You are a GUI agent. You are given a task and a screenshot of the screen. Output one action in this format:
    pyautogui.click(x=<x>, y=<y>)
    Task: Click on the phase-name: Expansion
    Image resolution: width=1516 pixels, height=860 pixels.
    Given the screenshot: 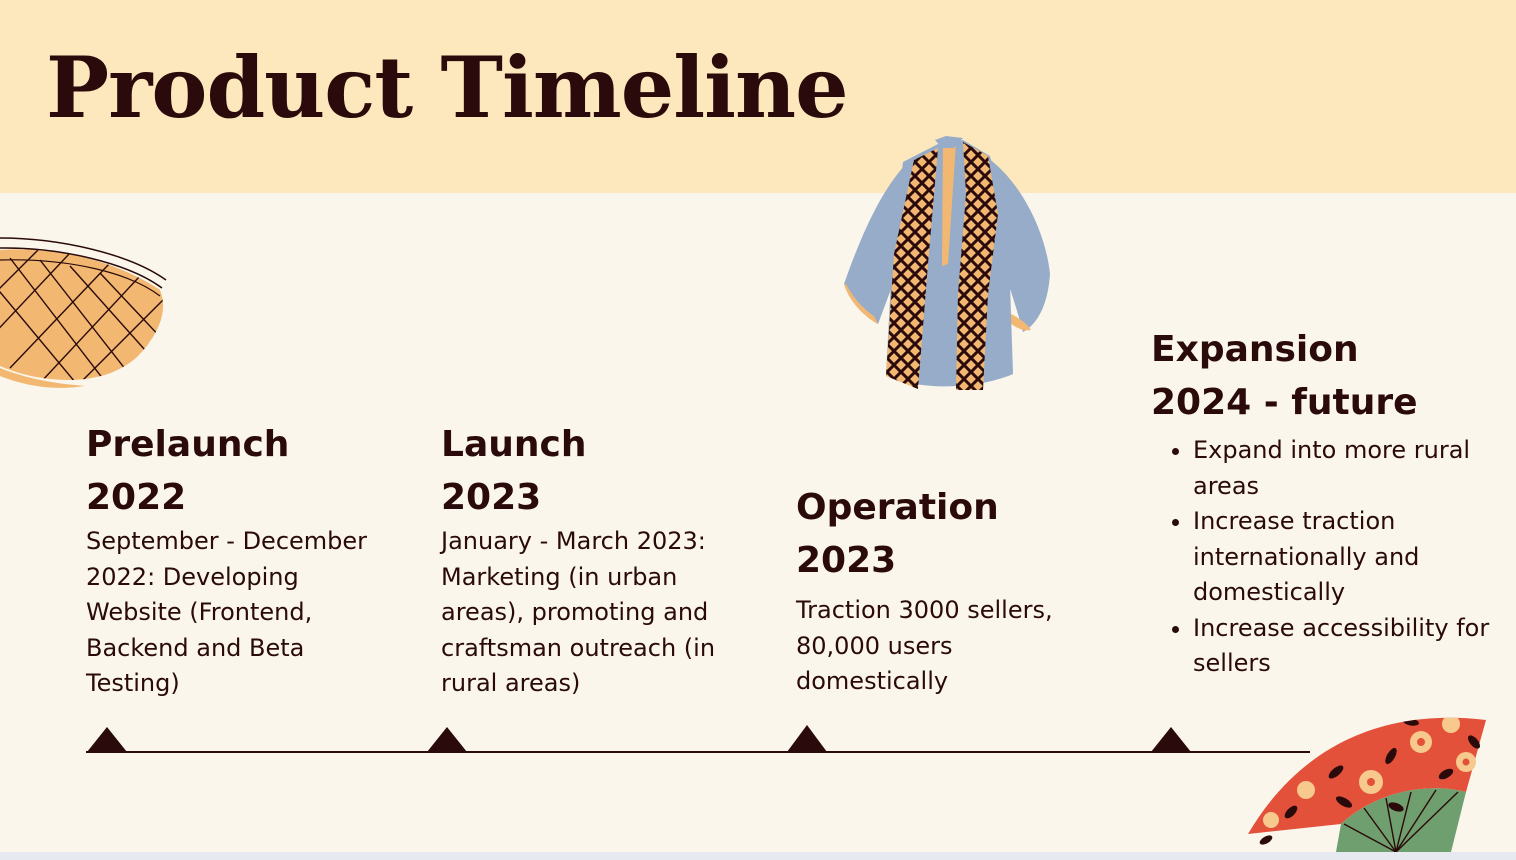 What is the action you would take?
    pyautogui.click(x=1255, y=349)
    